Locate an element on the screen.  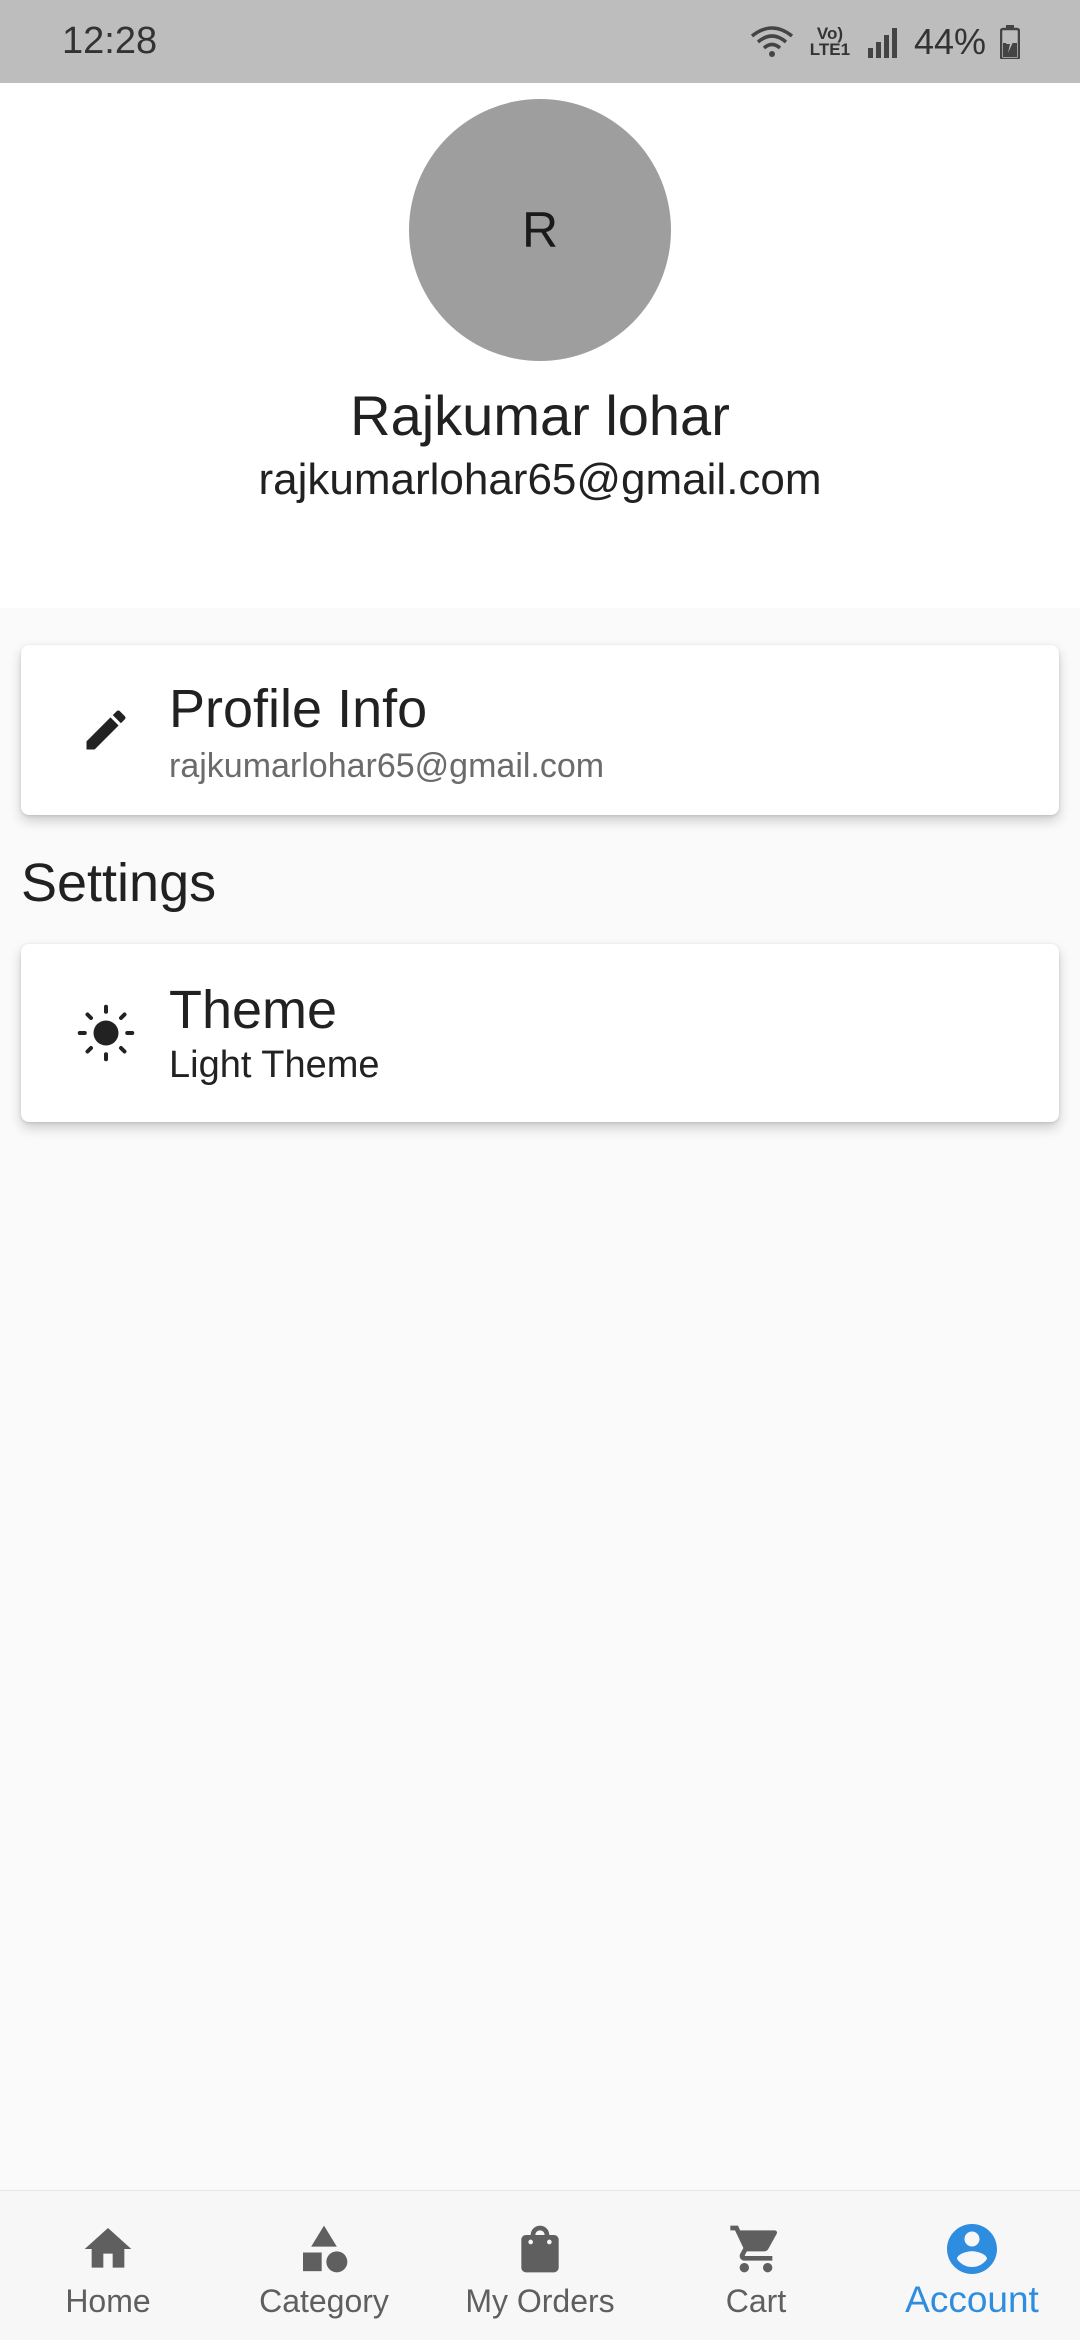
nav-category-label: Category is located at coordinates (324, 2301).